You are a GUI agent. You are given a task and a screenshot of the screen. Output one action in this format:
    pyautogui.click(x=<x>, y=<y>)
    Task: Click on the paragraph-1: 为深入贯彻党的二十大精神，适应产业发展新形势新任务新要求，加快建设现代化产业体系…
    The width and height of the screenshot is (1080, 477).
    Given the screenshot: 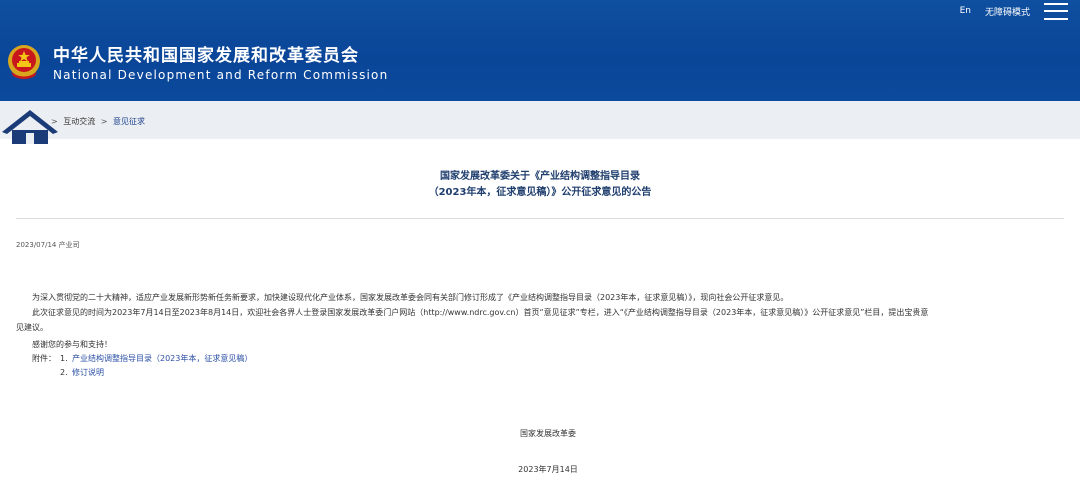 What is the action you would take?
    pyautogui.click(x=410, y=297)
    